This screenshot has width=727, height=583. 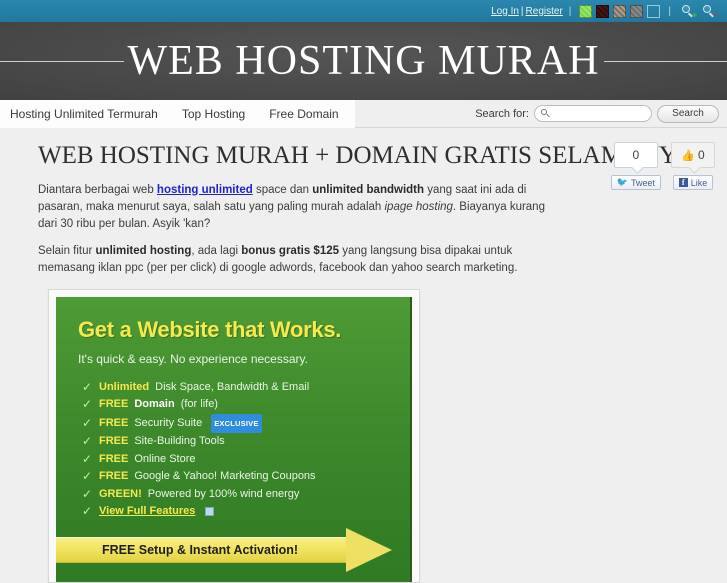 I want to click on search-icon, so click(x=545, y=113).